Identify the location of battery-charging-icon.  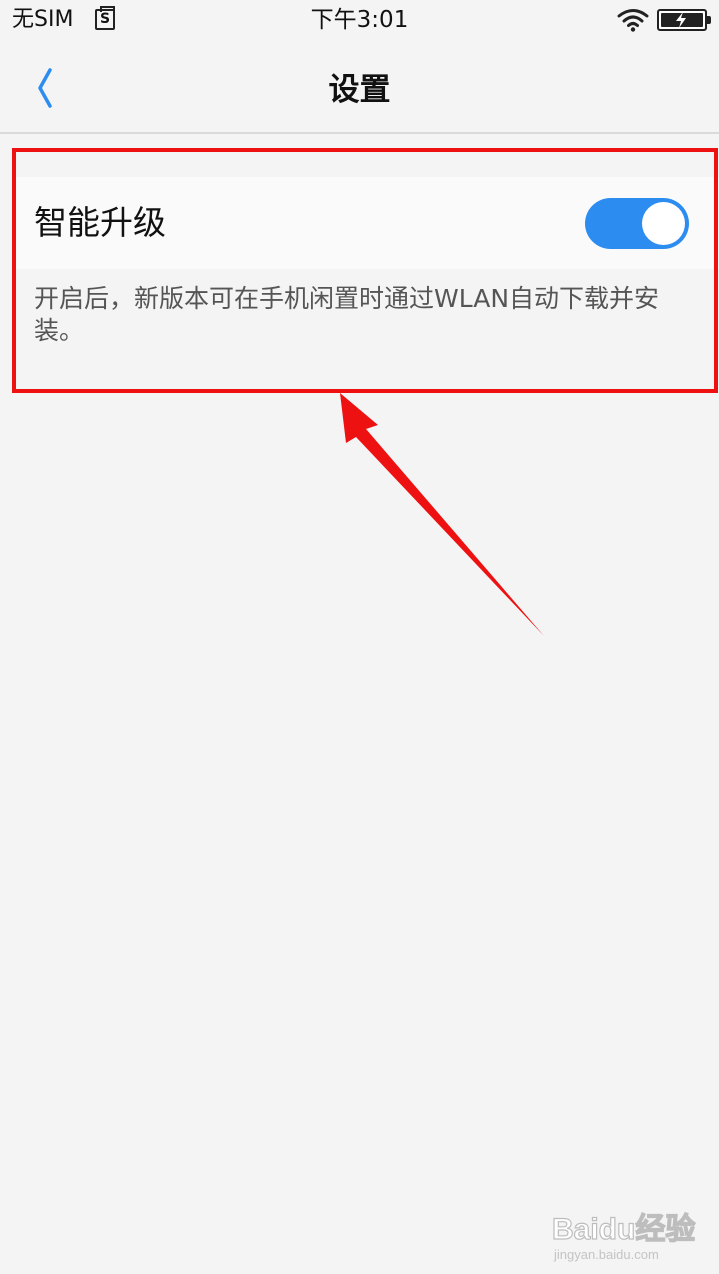
(684, 20).